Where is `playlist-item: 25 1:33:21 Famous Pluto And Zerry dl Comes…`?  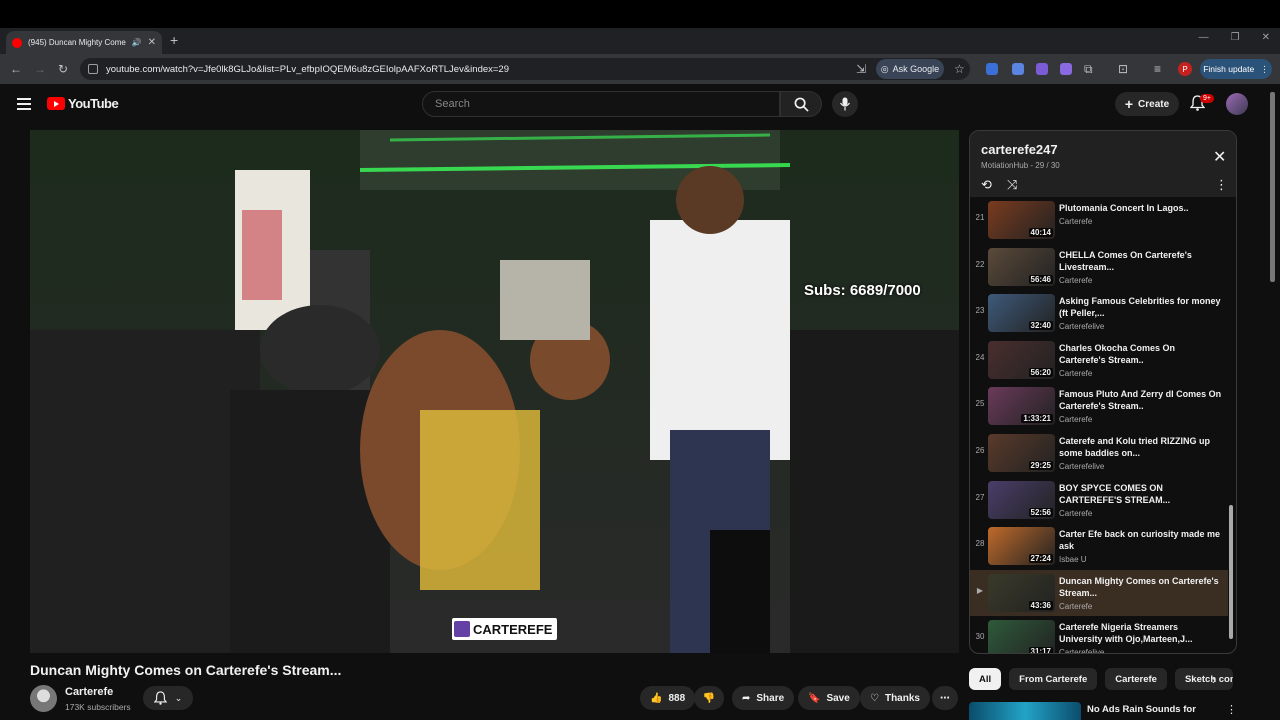
playlist-item: 25 1:33:21 Famous Pluto And Zerry dl Comes… is located at coordinates (1099, 406).